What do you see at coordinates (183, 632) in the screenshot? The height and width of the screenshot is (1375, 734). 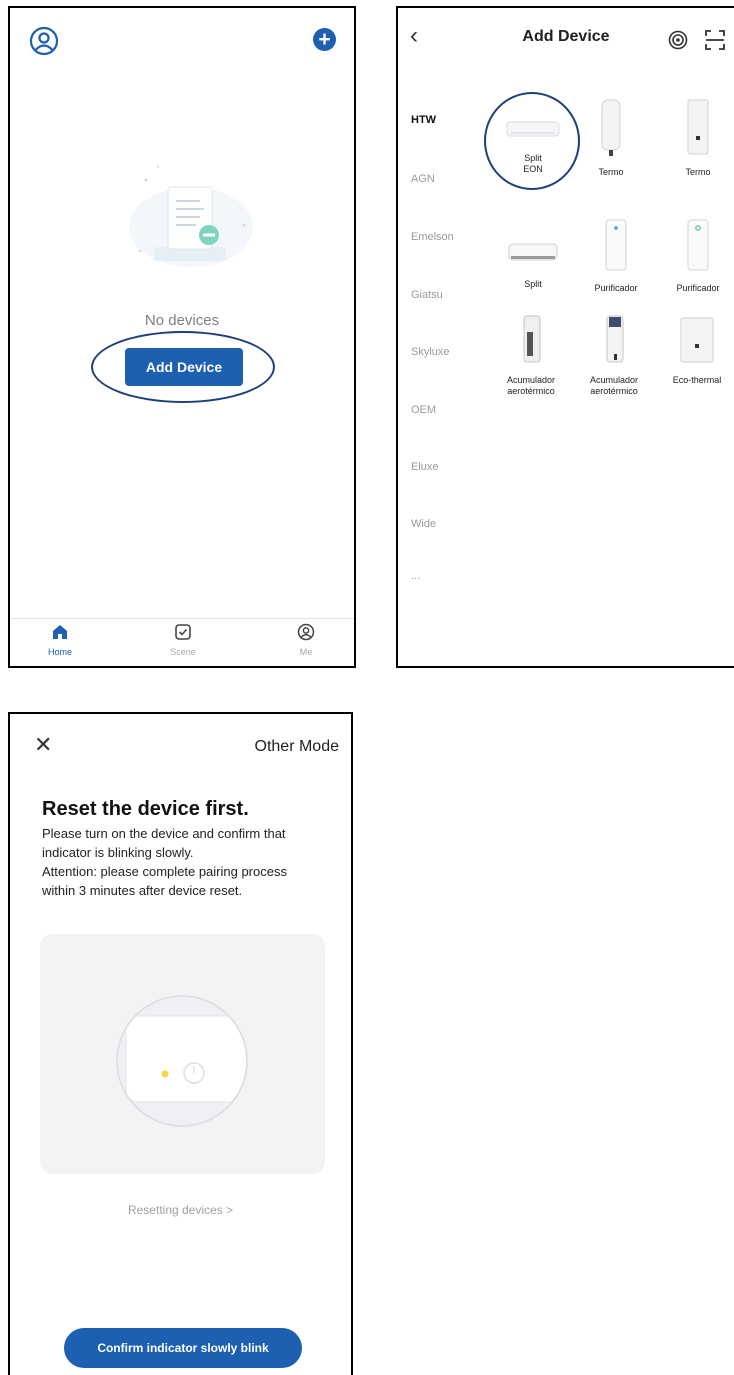 I see `checkbox-icon` at bounding box center [183, 632].